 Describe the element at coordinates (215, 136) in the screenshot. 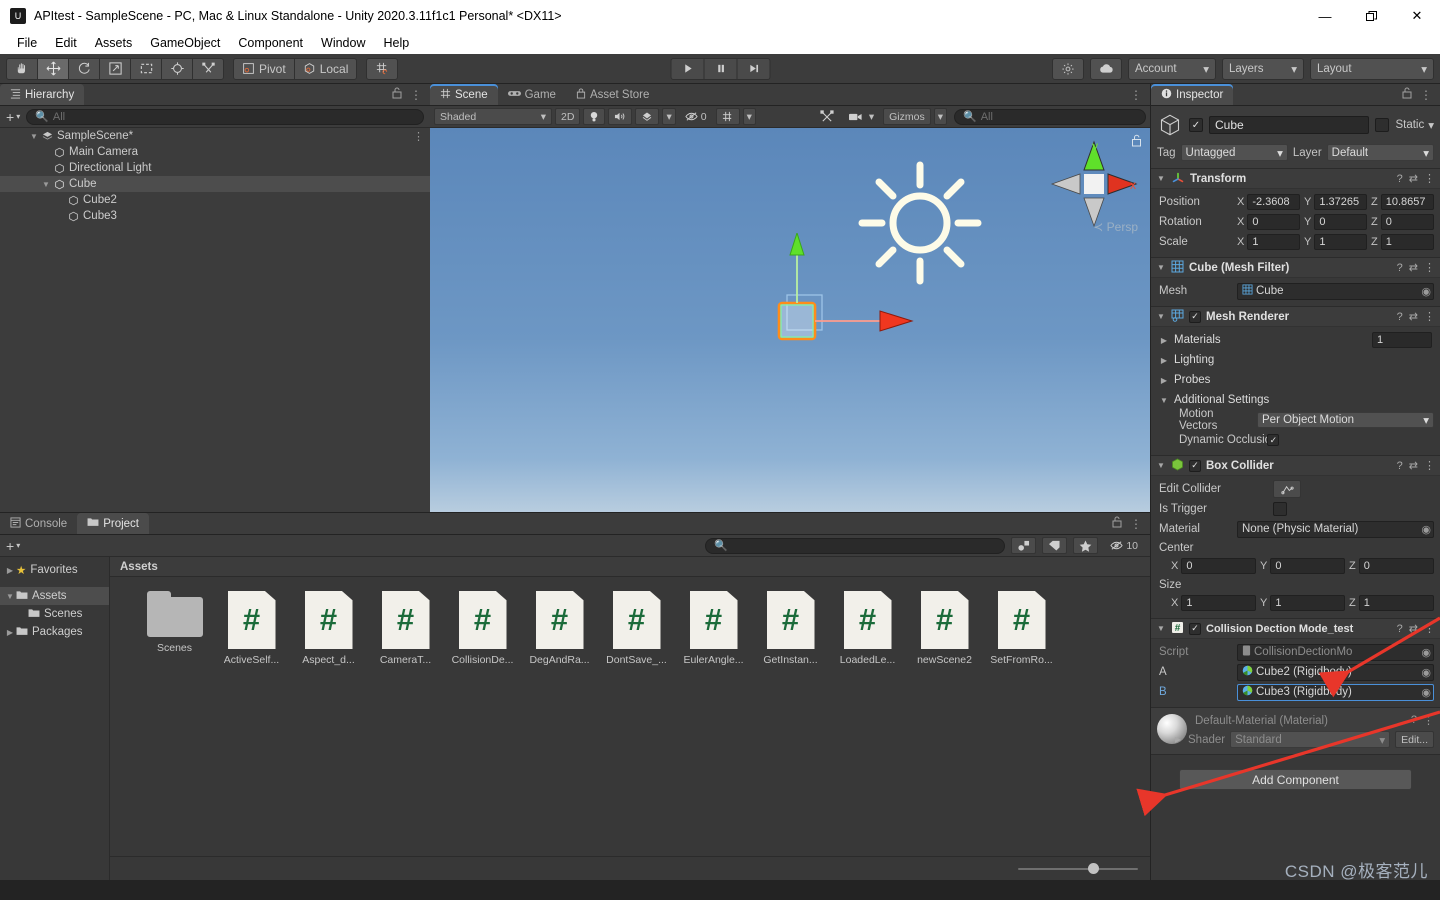

I see `hierarchy-item-samplescene: ▼ SampleScene* ⋮` at that location.